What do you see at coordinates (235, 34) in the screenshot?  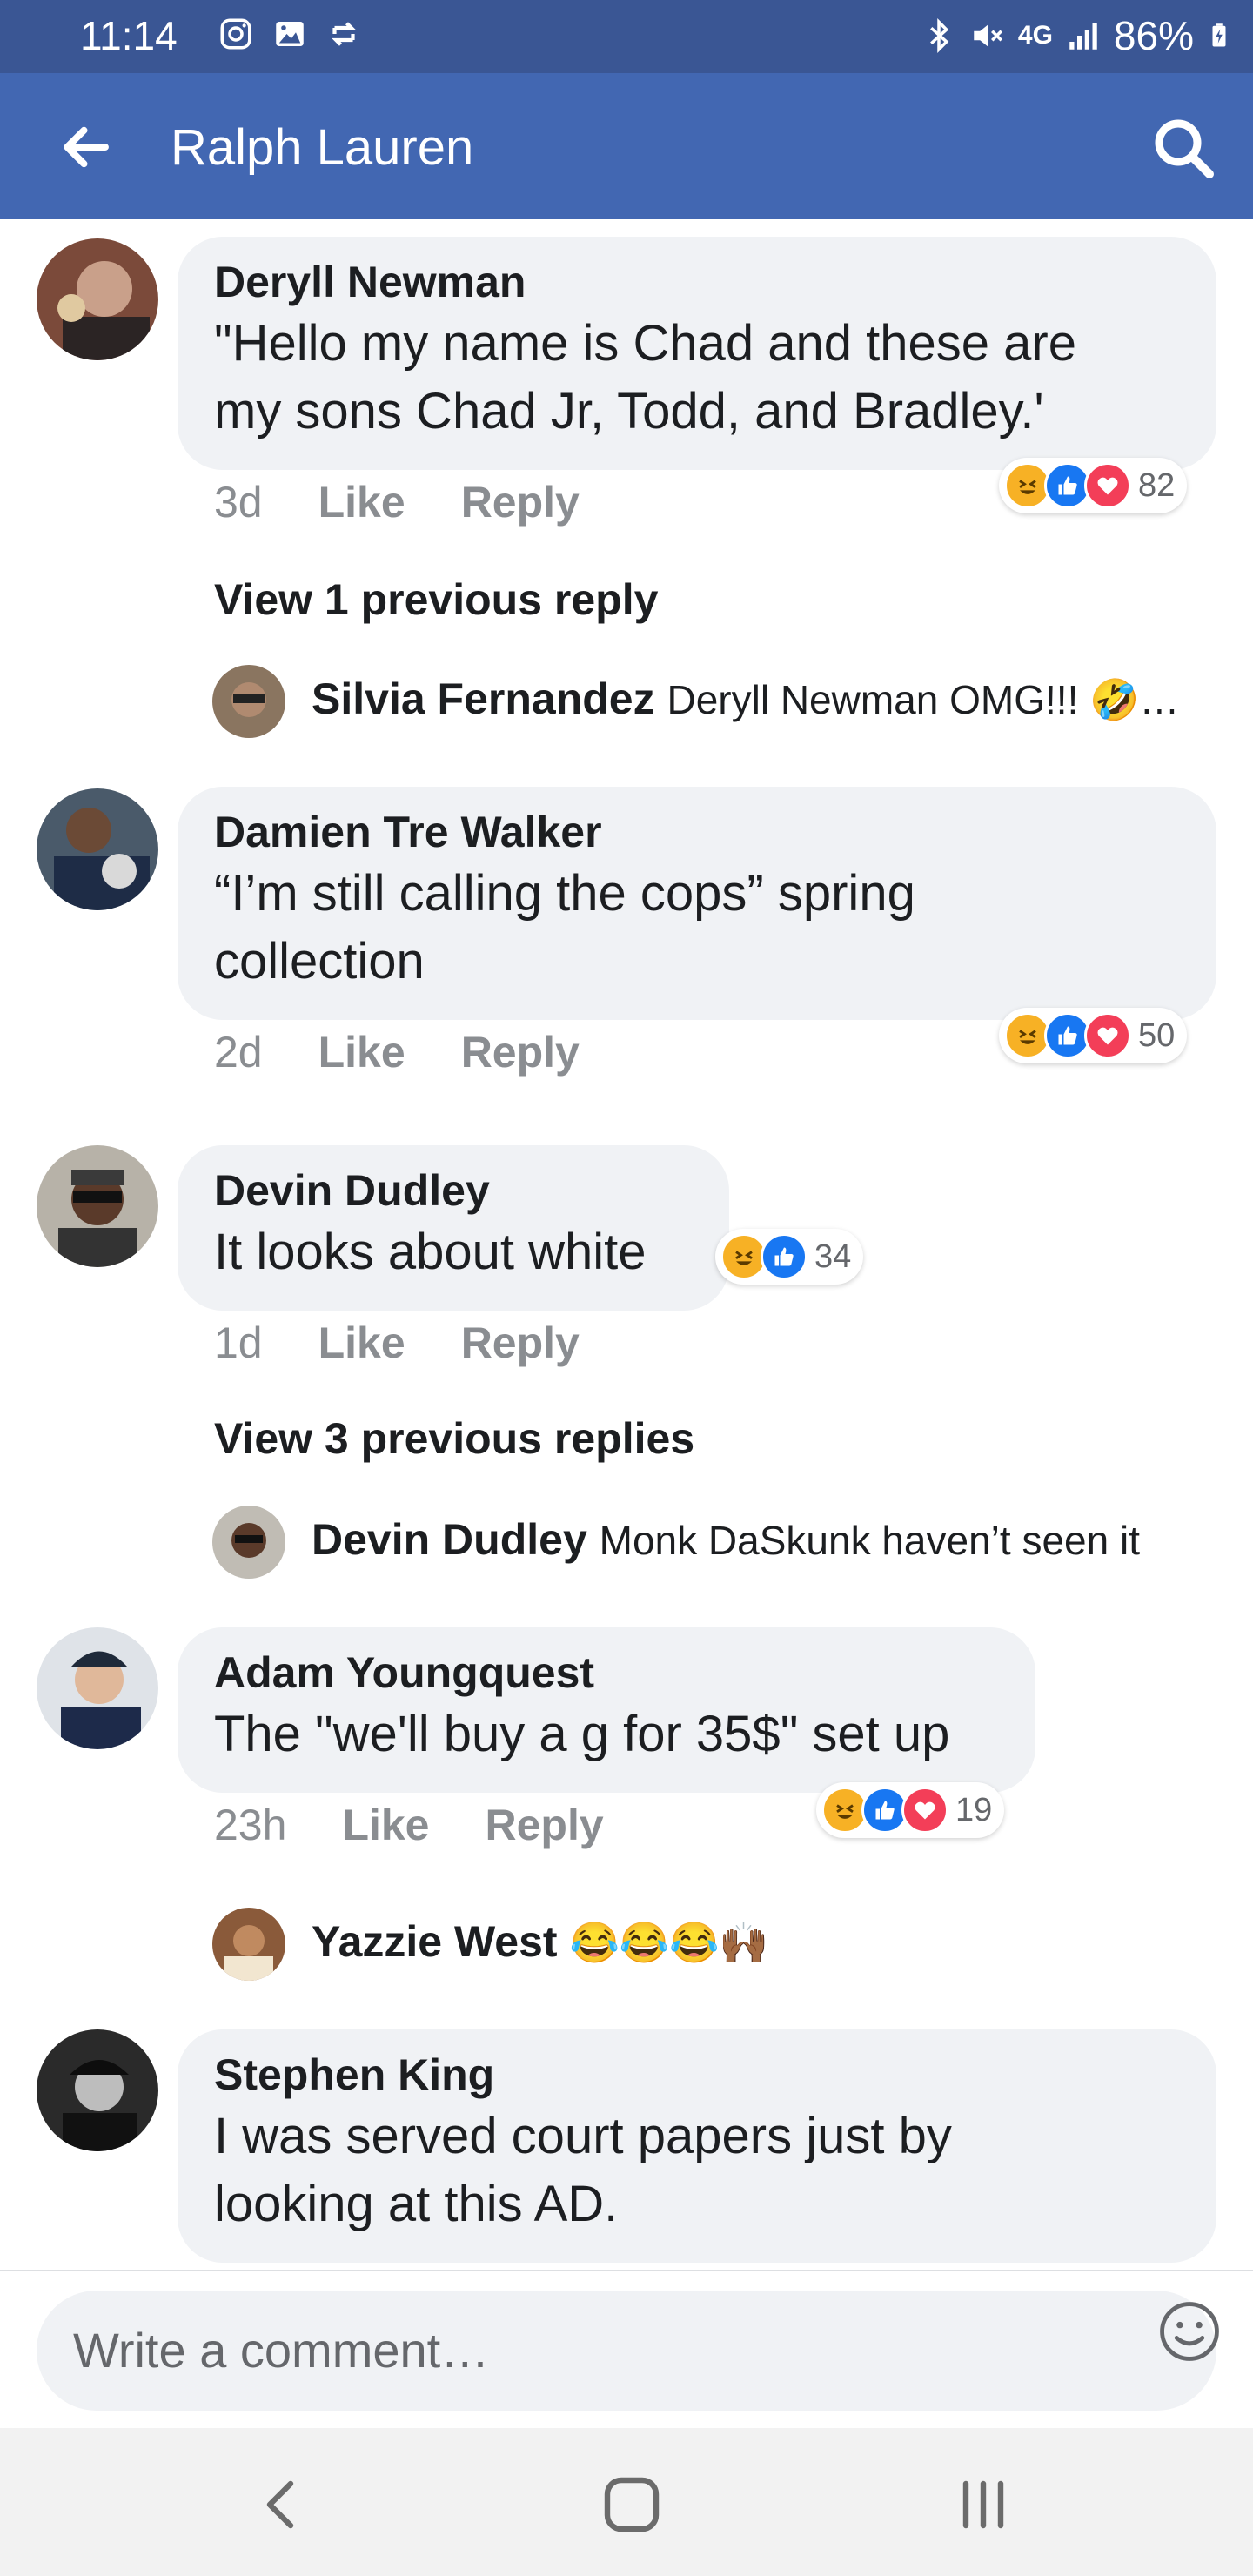 I see `instagram-icon` at bounding box center [235, 34].